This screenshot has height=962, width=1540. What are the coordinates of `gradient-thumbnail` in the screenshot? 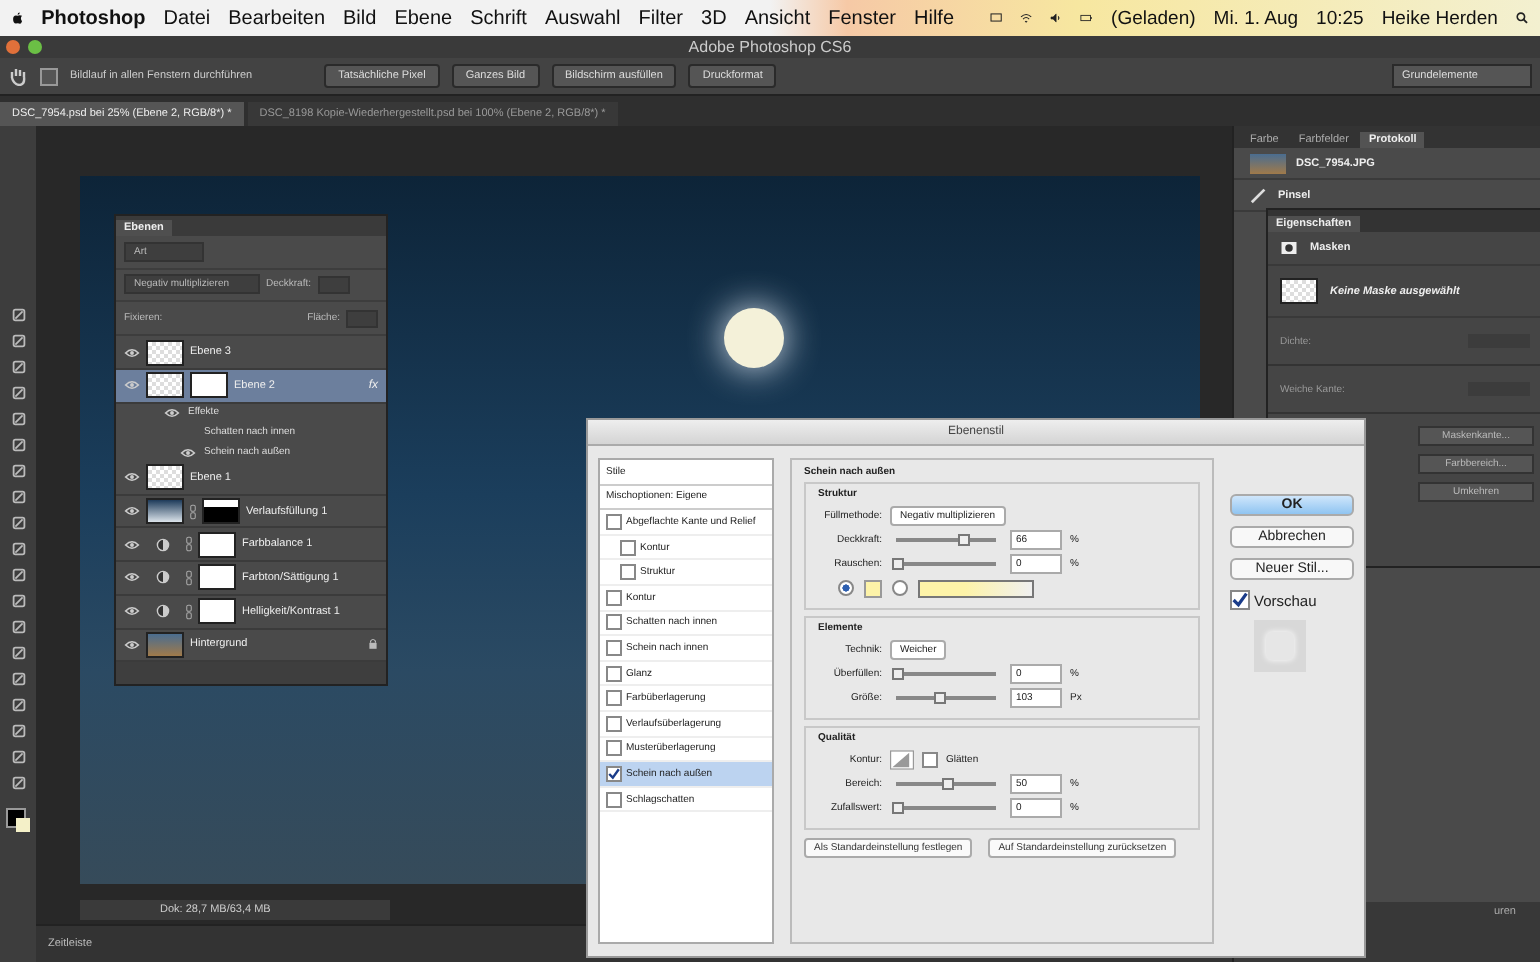 It's located at (165, 511).